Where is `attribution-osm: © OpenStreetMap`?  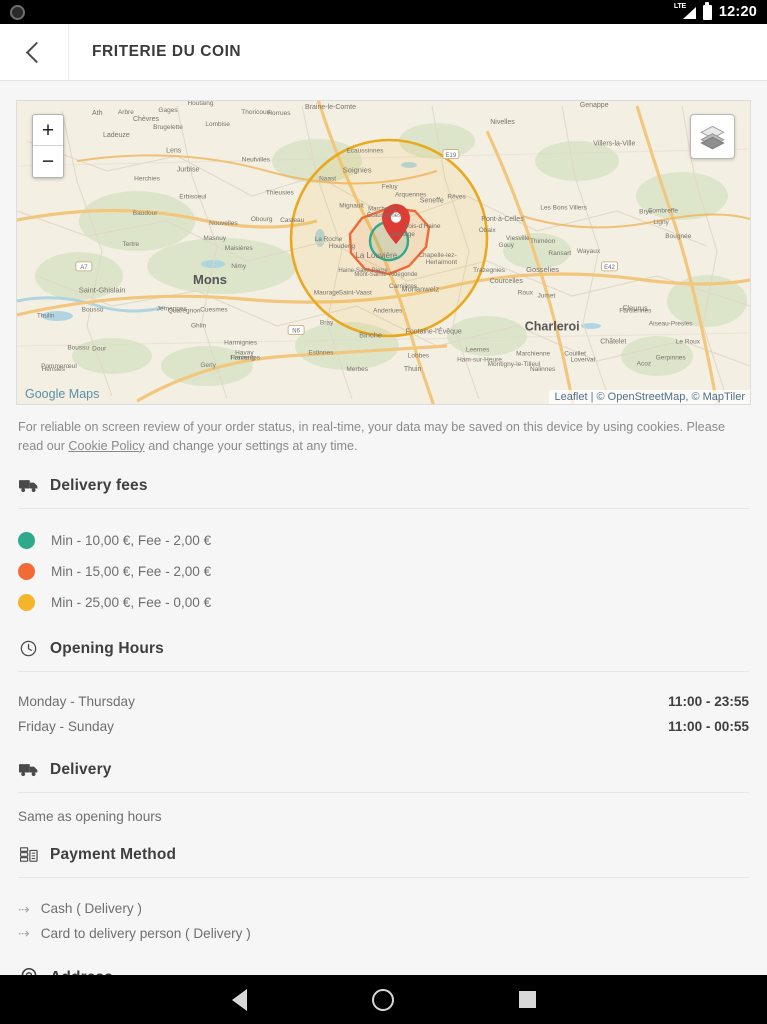 attribution-osm: © OpenStreetMap is located at coordinates (641, 397).